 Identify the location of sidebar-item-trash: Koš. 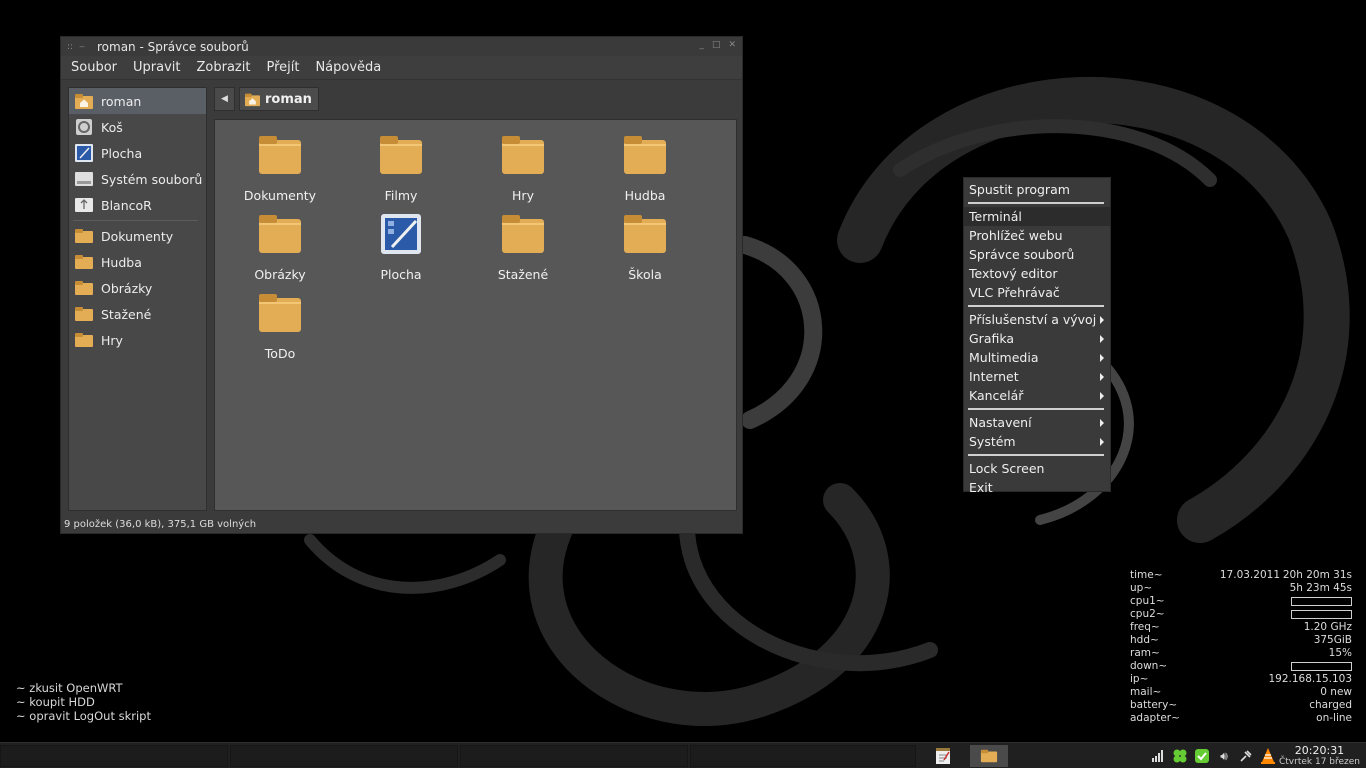
(137, 127).